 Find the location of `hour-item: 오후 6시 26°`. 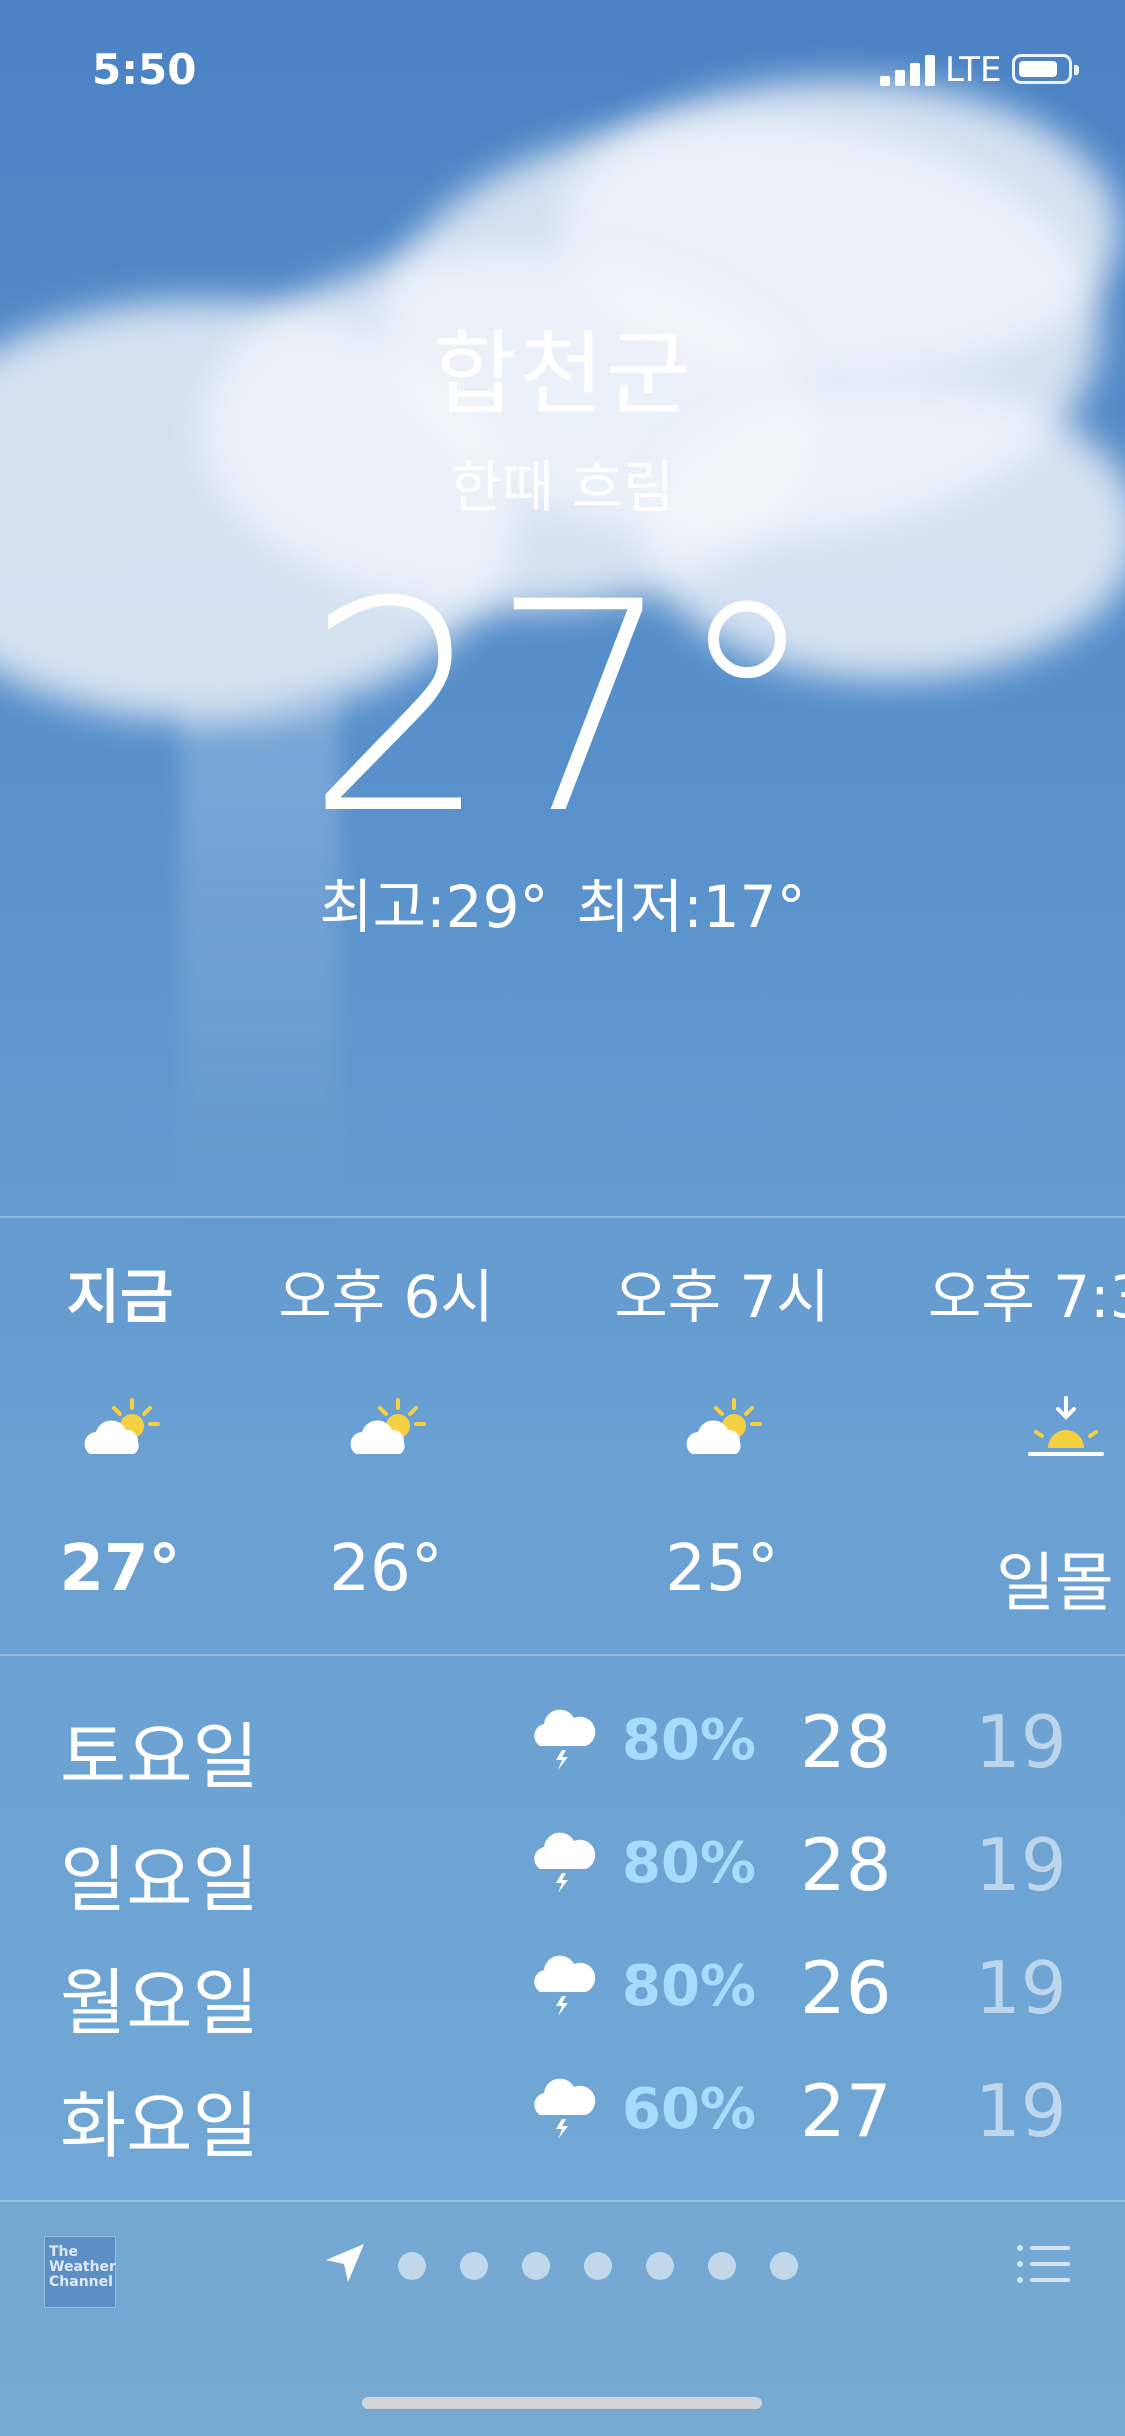

hour-item: 오후 6시 26° is located at coordinates (386, 1413).